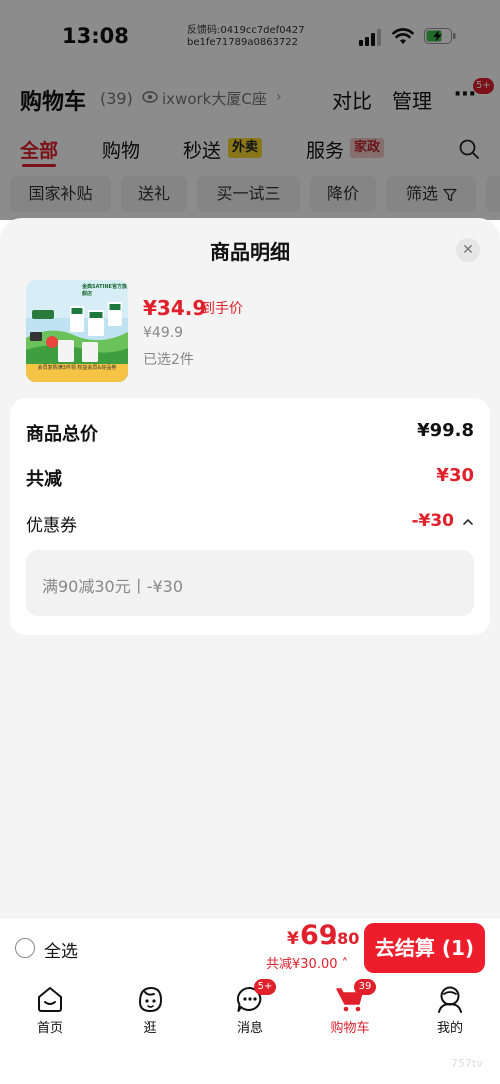 The height and width of the screenshot is (1084, 500). Describe the element at coordinates (250, 1009) in the screenshot. I see `tab-messages: 5+ 消息` at that location.